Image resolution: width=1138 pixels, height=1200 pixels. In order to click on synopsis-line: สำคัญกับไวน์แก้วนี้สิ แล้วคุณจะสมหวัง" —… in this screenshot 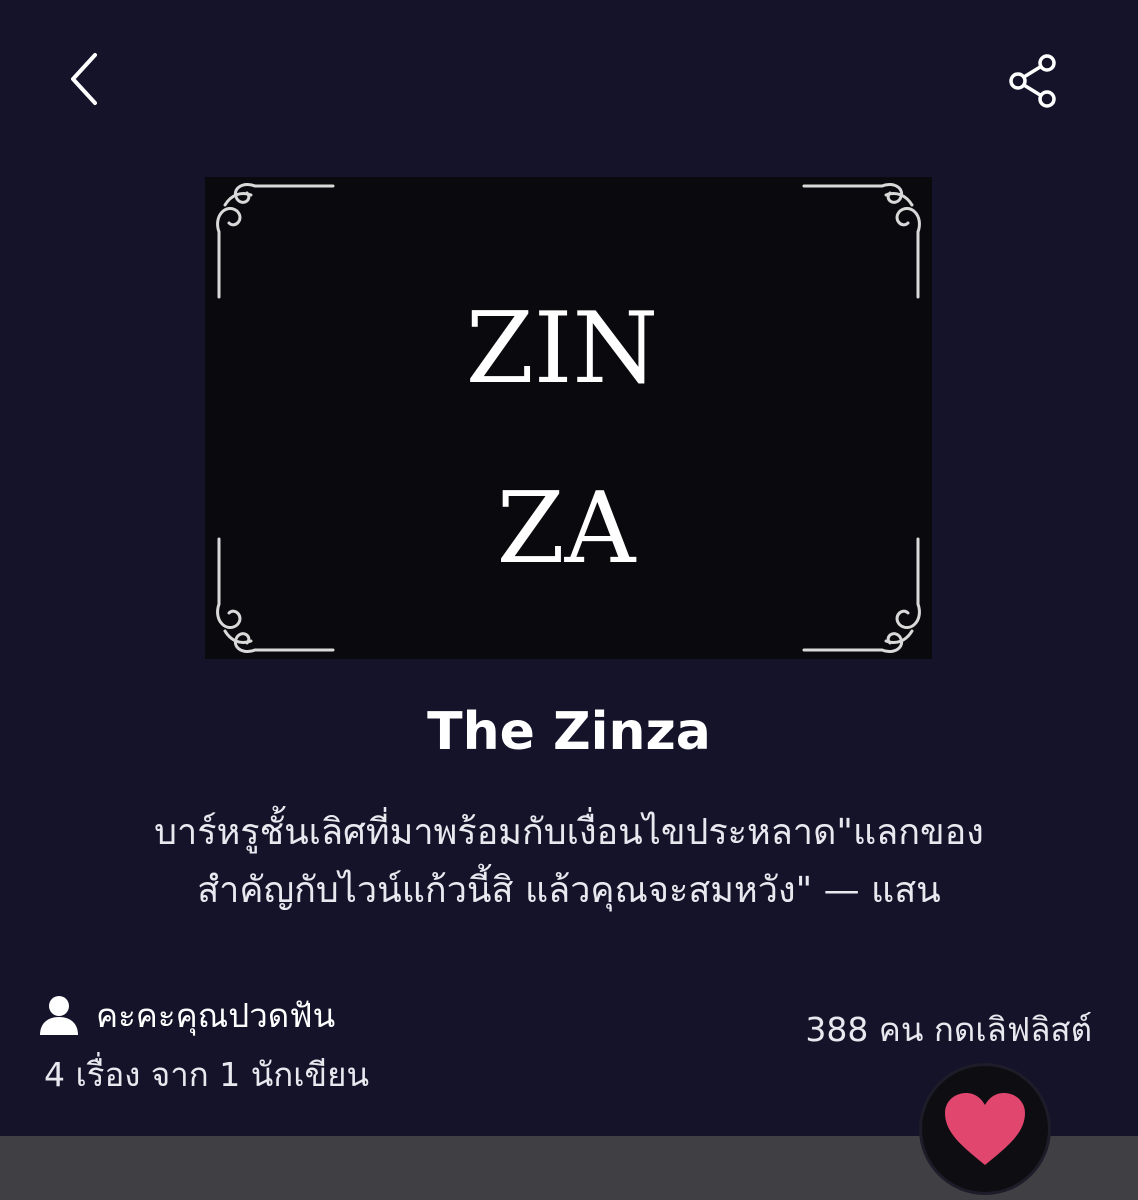, I will do `click(569, 890)`.